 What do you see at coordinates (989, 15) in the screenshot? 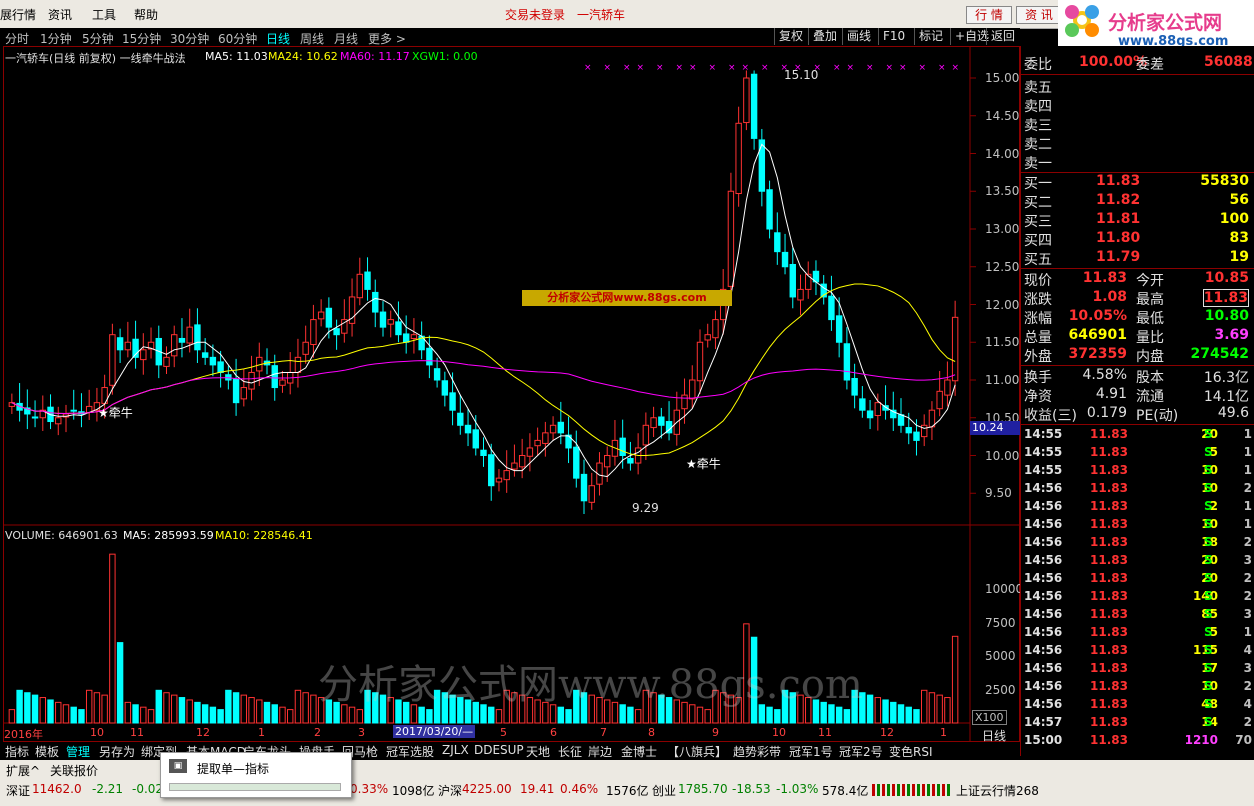
I see `quote-button: 行 情` at bounding box center [989, 15].